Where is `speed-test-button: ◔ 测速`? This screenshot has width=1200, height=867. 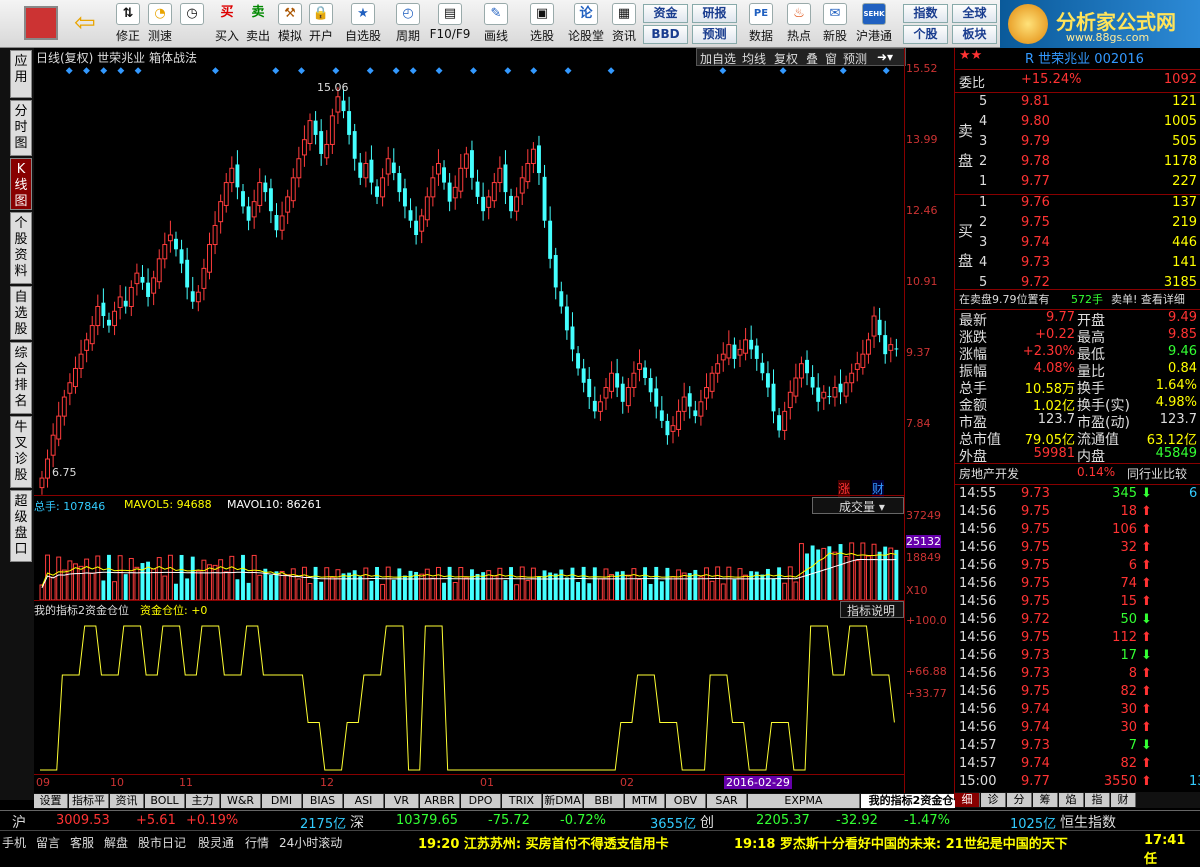
speed-test-button: ◔ 测速 is located at coordinates (160, 24).